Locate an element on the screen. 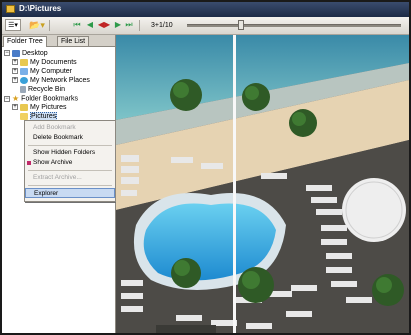 Image resolution: width=411 pixels, height=335 pixels. network-icon is located at coordinates (24, 80).